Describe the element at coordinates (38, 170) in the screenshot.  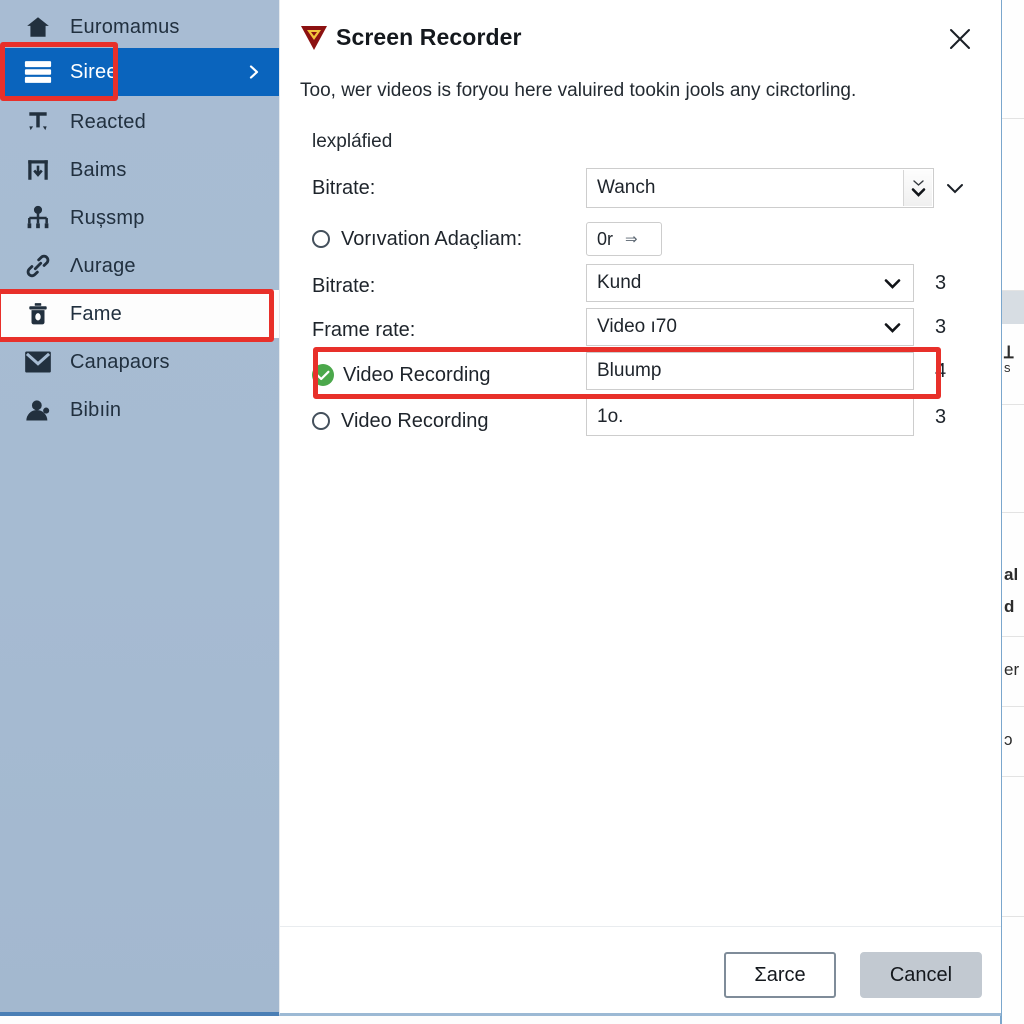
I see `download-icon` at that location.